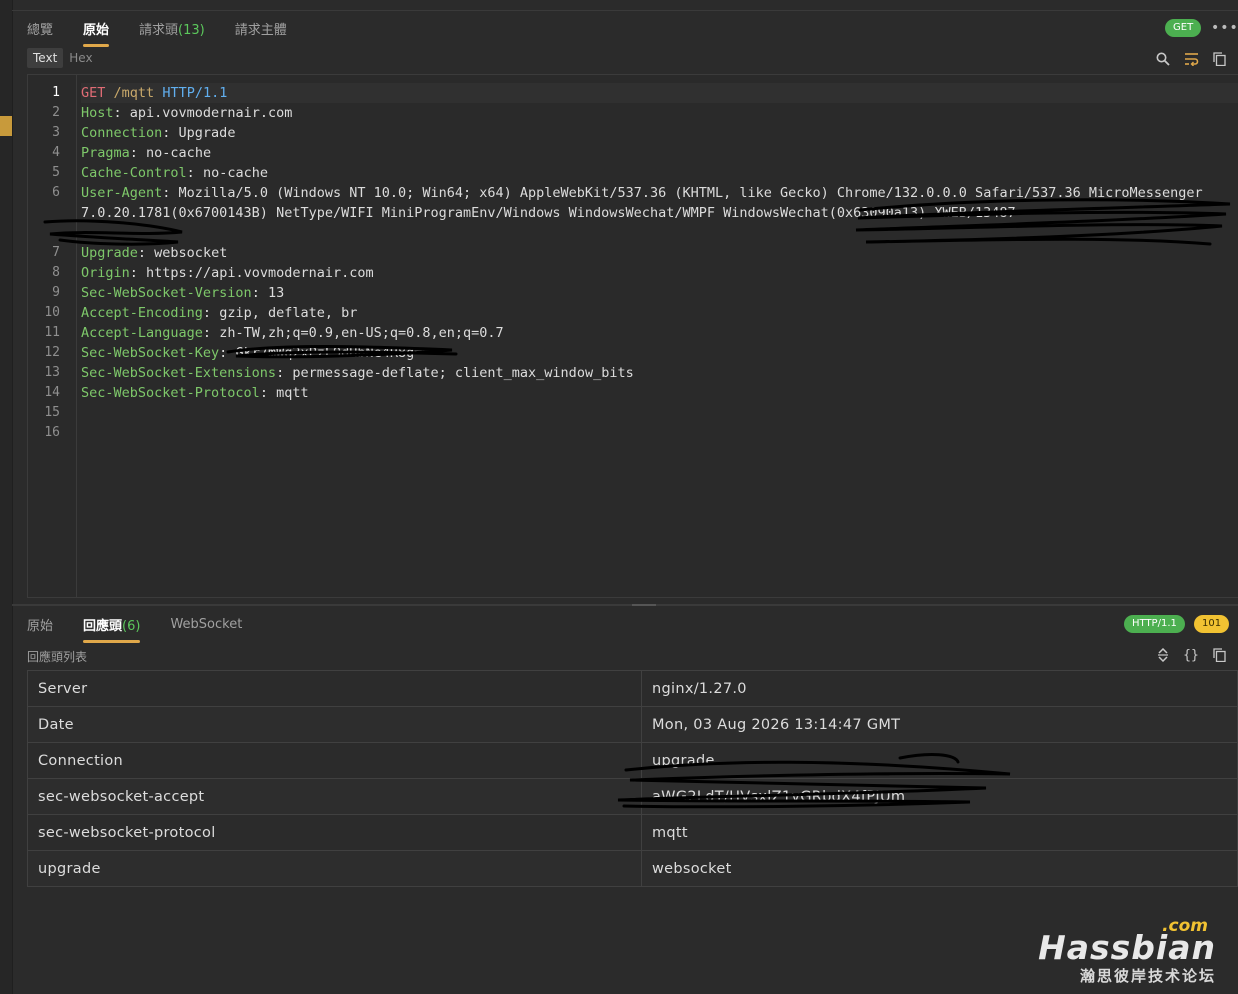  Describe the element at coordinates (207, 133) in the screenshot. I see `header-value: Upgrade` at that location.